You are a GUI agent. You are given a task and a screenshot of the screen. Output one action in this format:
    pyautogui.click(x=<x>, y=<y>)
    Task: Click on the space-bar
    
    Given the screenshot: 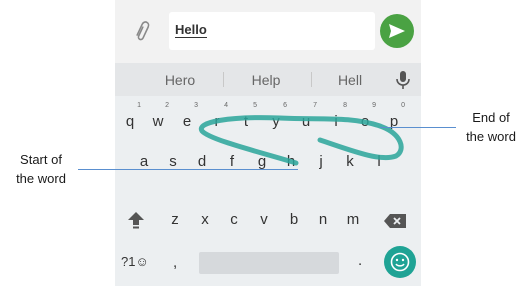 What is the action you would take?
    pyautogui.click(x=269, y=263)
    